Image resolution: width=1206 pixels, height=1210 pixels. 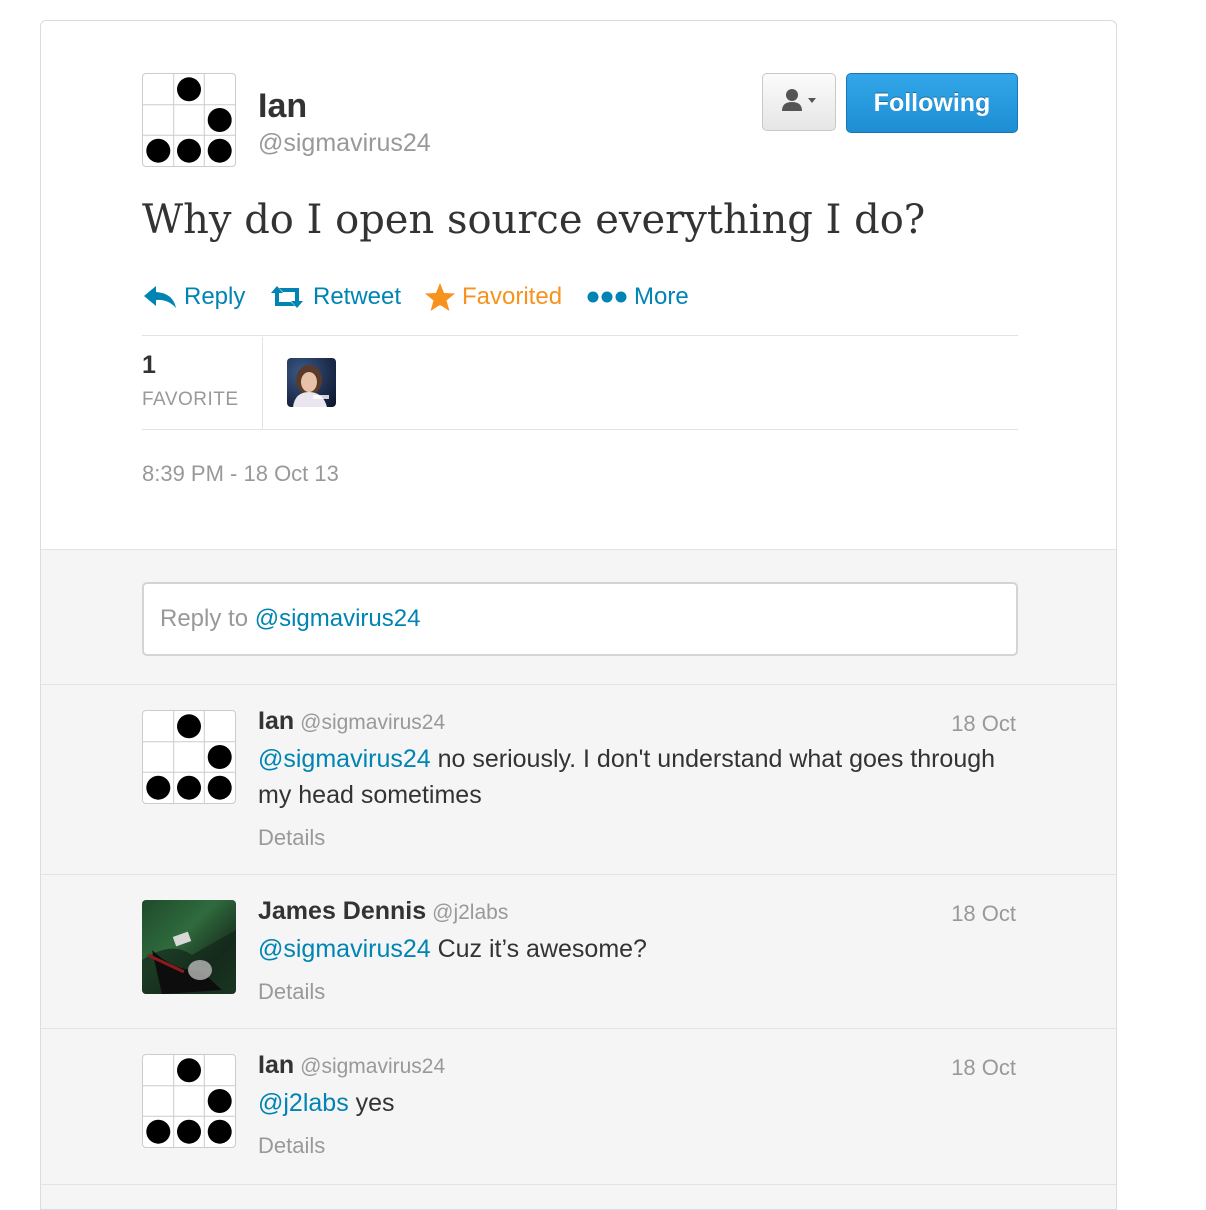 I want to click on star-icon, so click(x=440, y=297).